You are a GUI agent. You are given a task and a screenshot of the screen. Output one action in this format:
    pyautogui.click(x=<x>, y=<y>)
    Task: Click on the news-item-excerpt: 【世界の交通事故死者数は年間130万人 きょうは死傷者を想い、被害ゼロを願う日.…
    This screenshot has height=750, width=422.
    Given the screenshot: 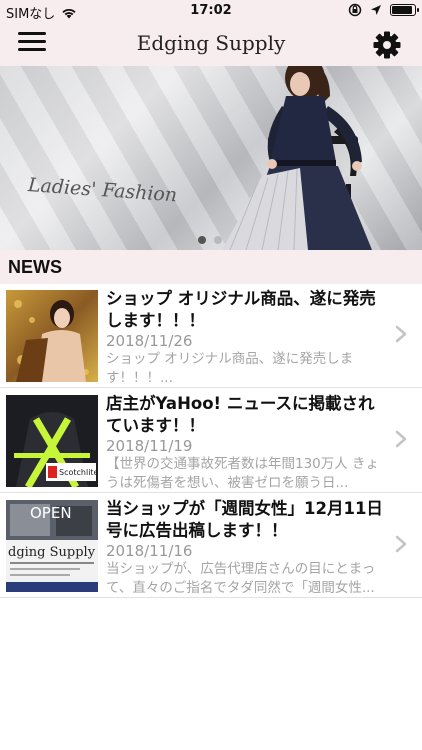 What is the action you would take?
    pyautogui.click(x=243, y=473)
    